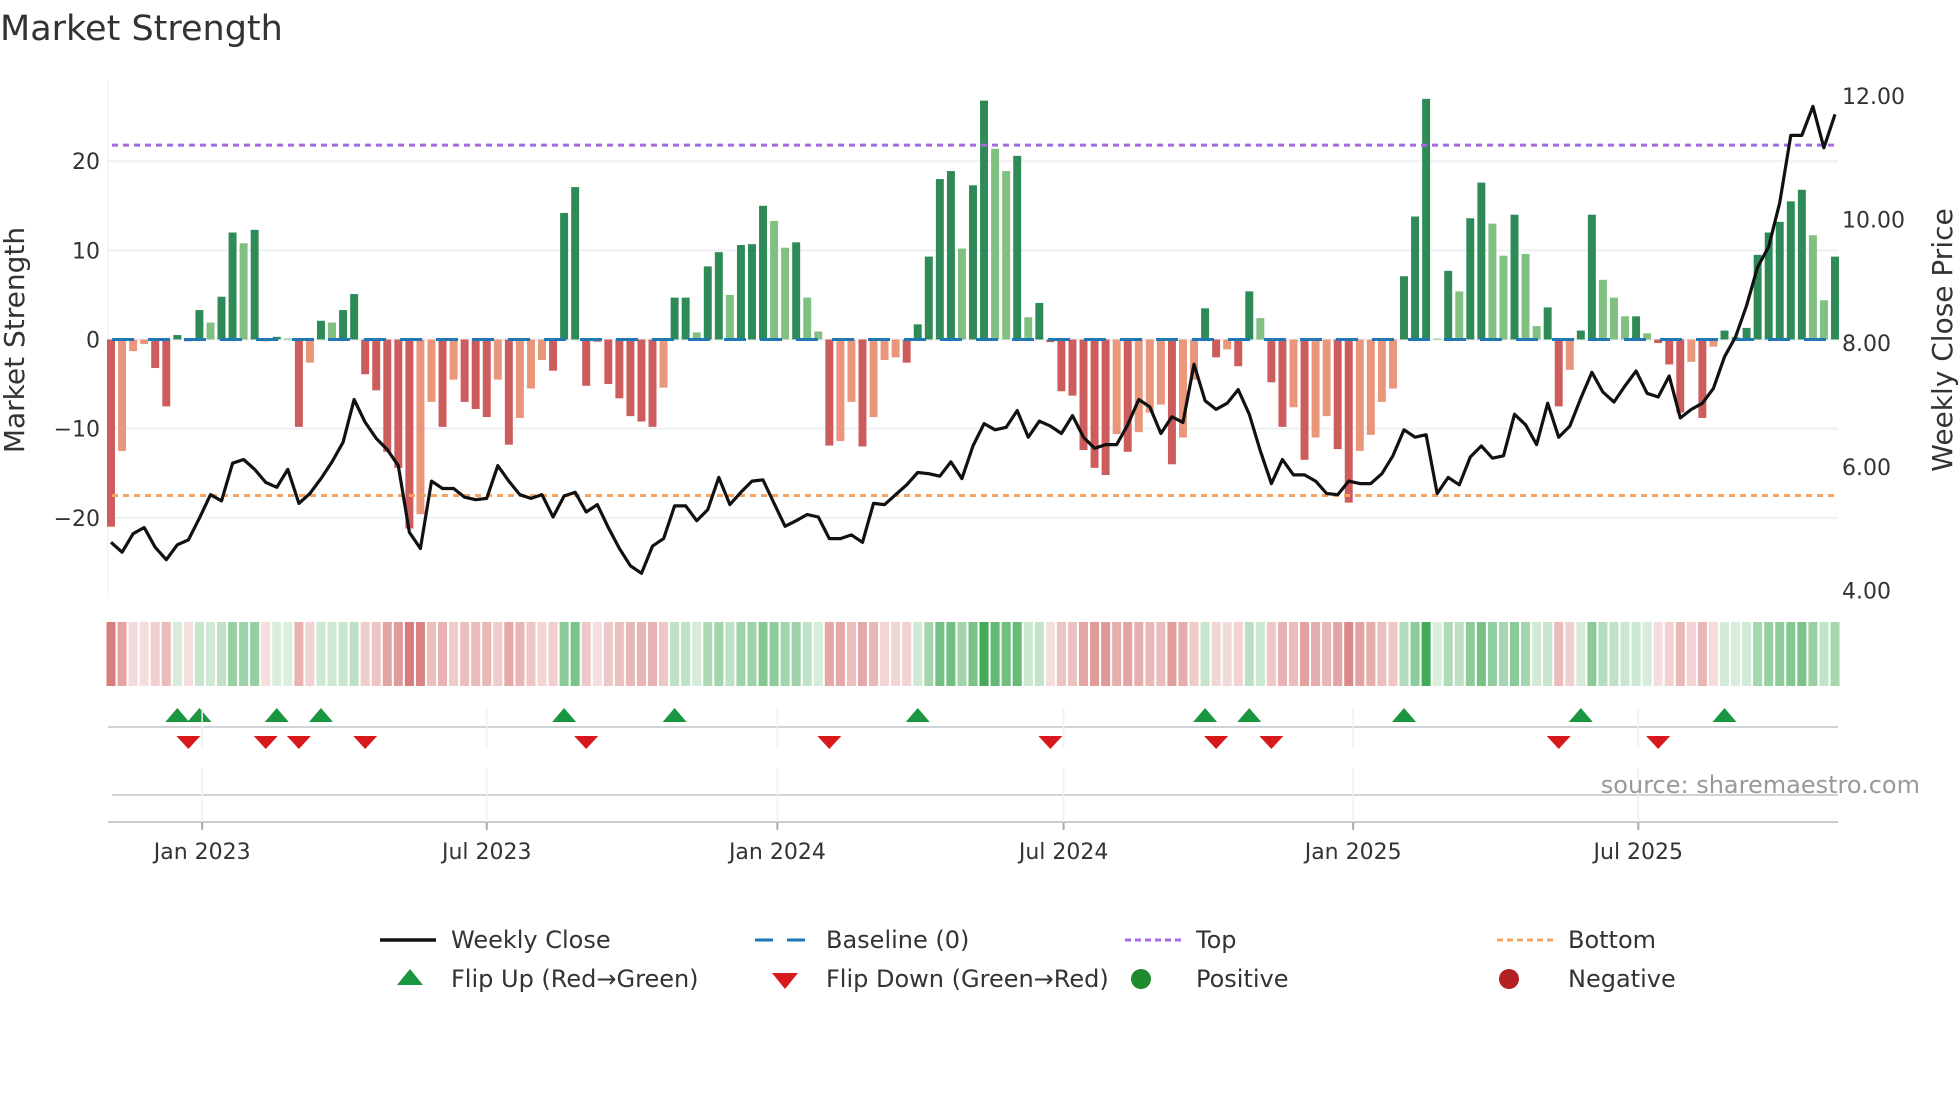 This screenshot has width=1960, height=1102. Describe the element at coordinates (486, 852) in the screenshot. I see `x-tick-label: Jul 2023` at that location.